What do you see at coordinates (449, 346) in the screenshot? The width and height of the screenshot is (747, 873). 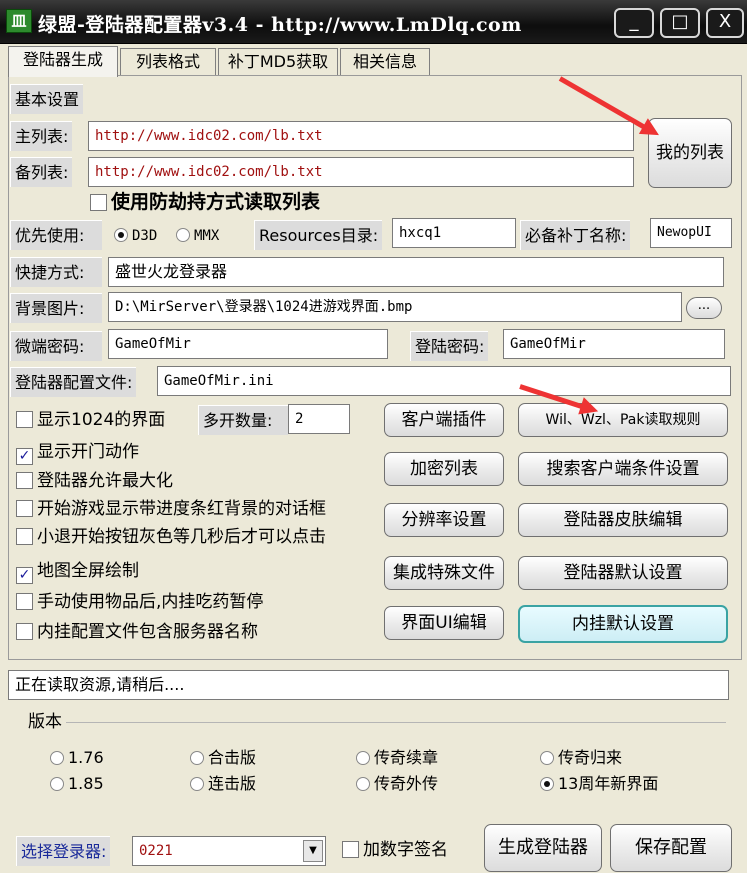 I see `login-pwd-label: 登陆密码:` at bounding box center [449, 346].